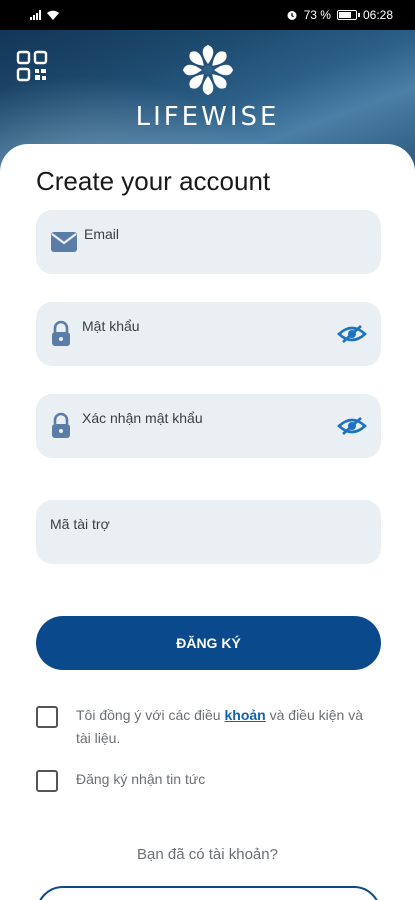 Image resolution: width=415 pixels, height=900 pixels. What do you see at coordinates (377, 15) in the screenshot?
I see `clock: 06:28` at bounding box center [377, 15].